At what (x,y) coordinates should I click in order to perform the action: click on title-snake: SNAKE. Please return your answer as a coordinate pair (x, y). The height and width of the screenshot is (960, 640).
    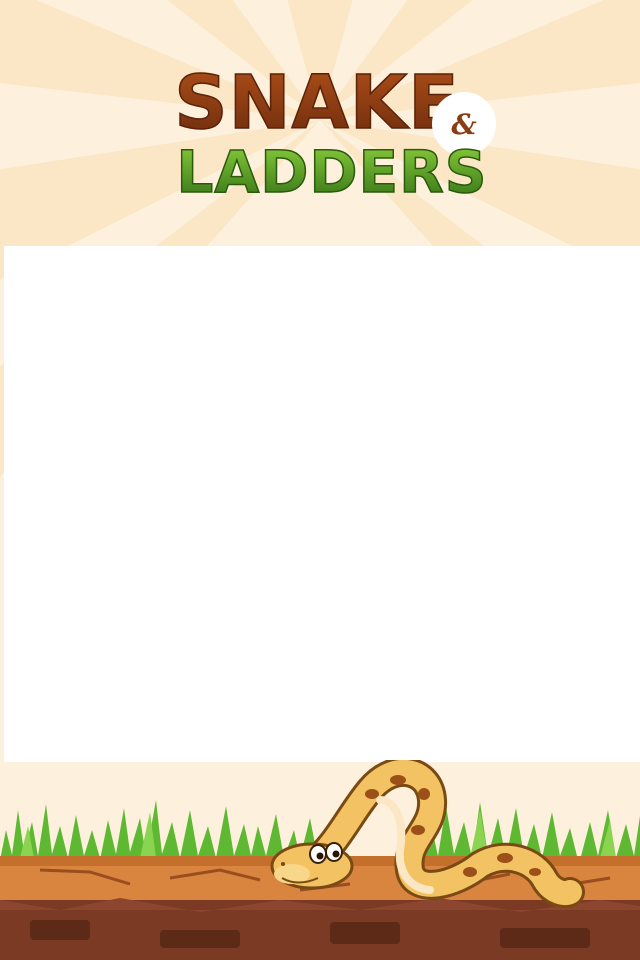
    Looking at the image, I should click on (316, 103).